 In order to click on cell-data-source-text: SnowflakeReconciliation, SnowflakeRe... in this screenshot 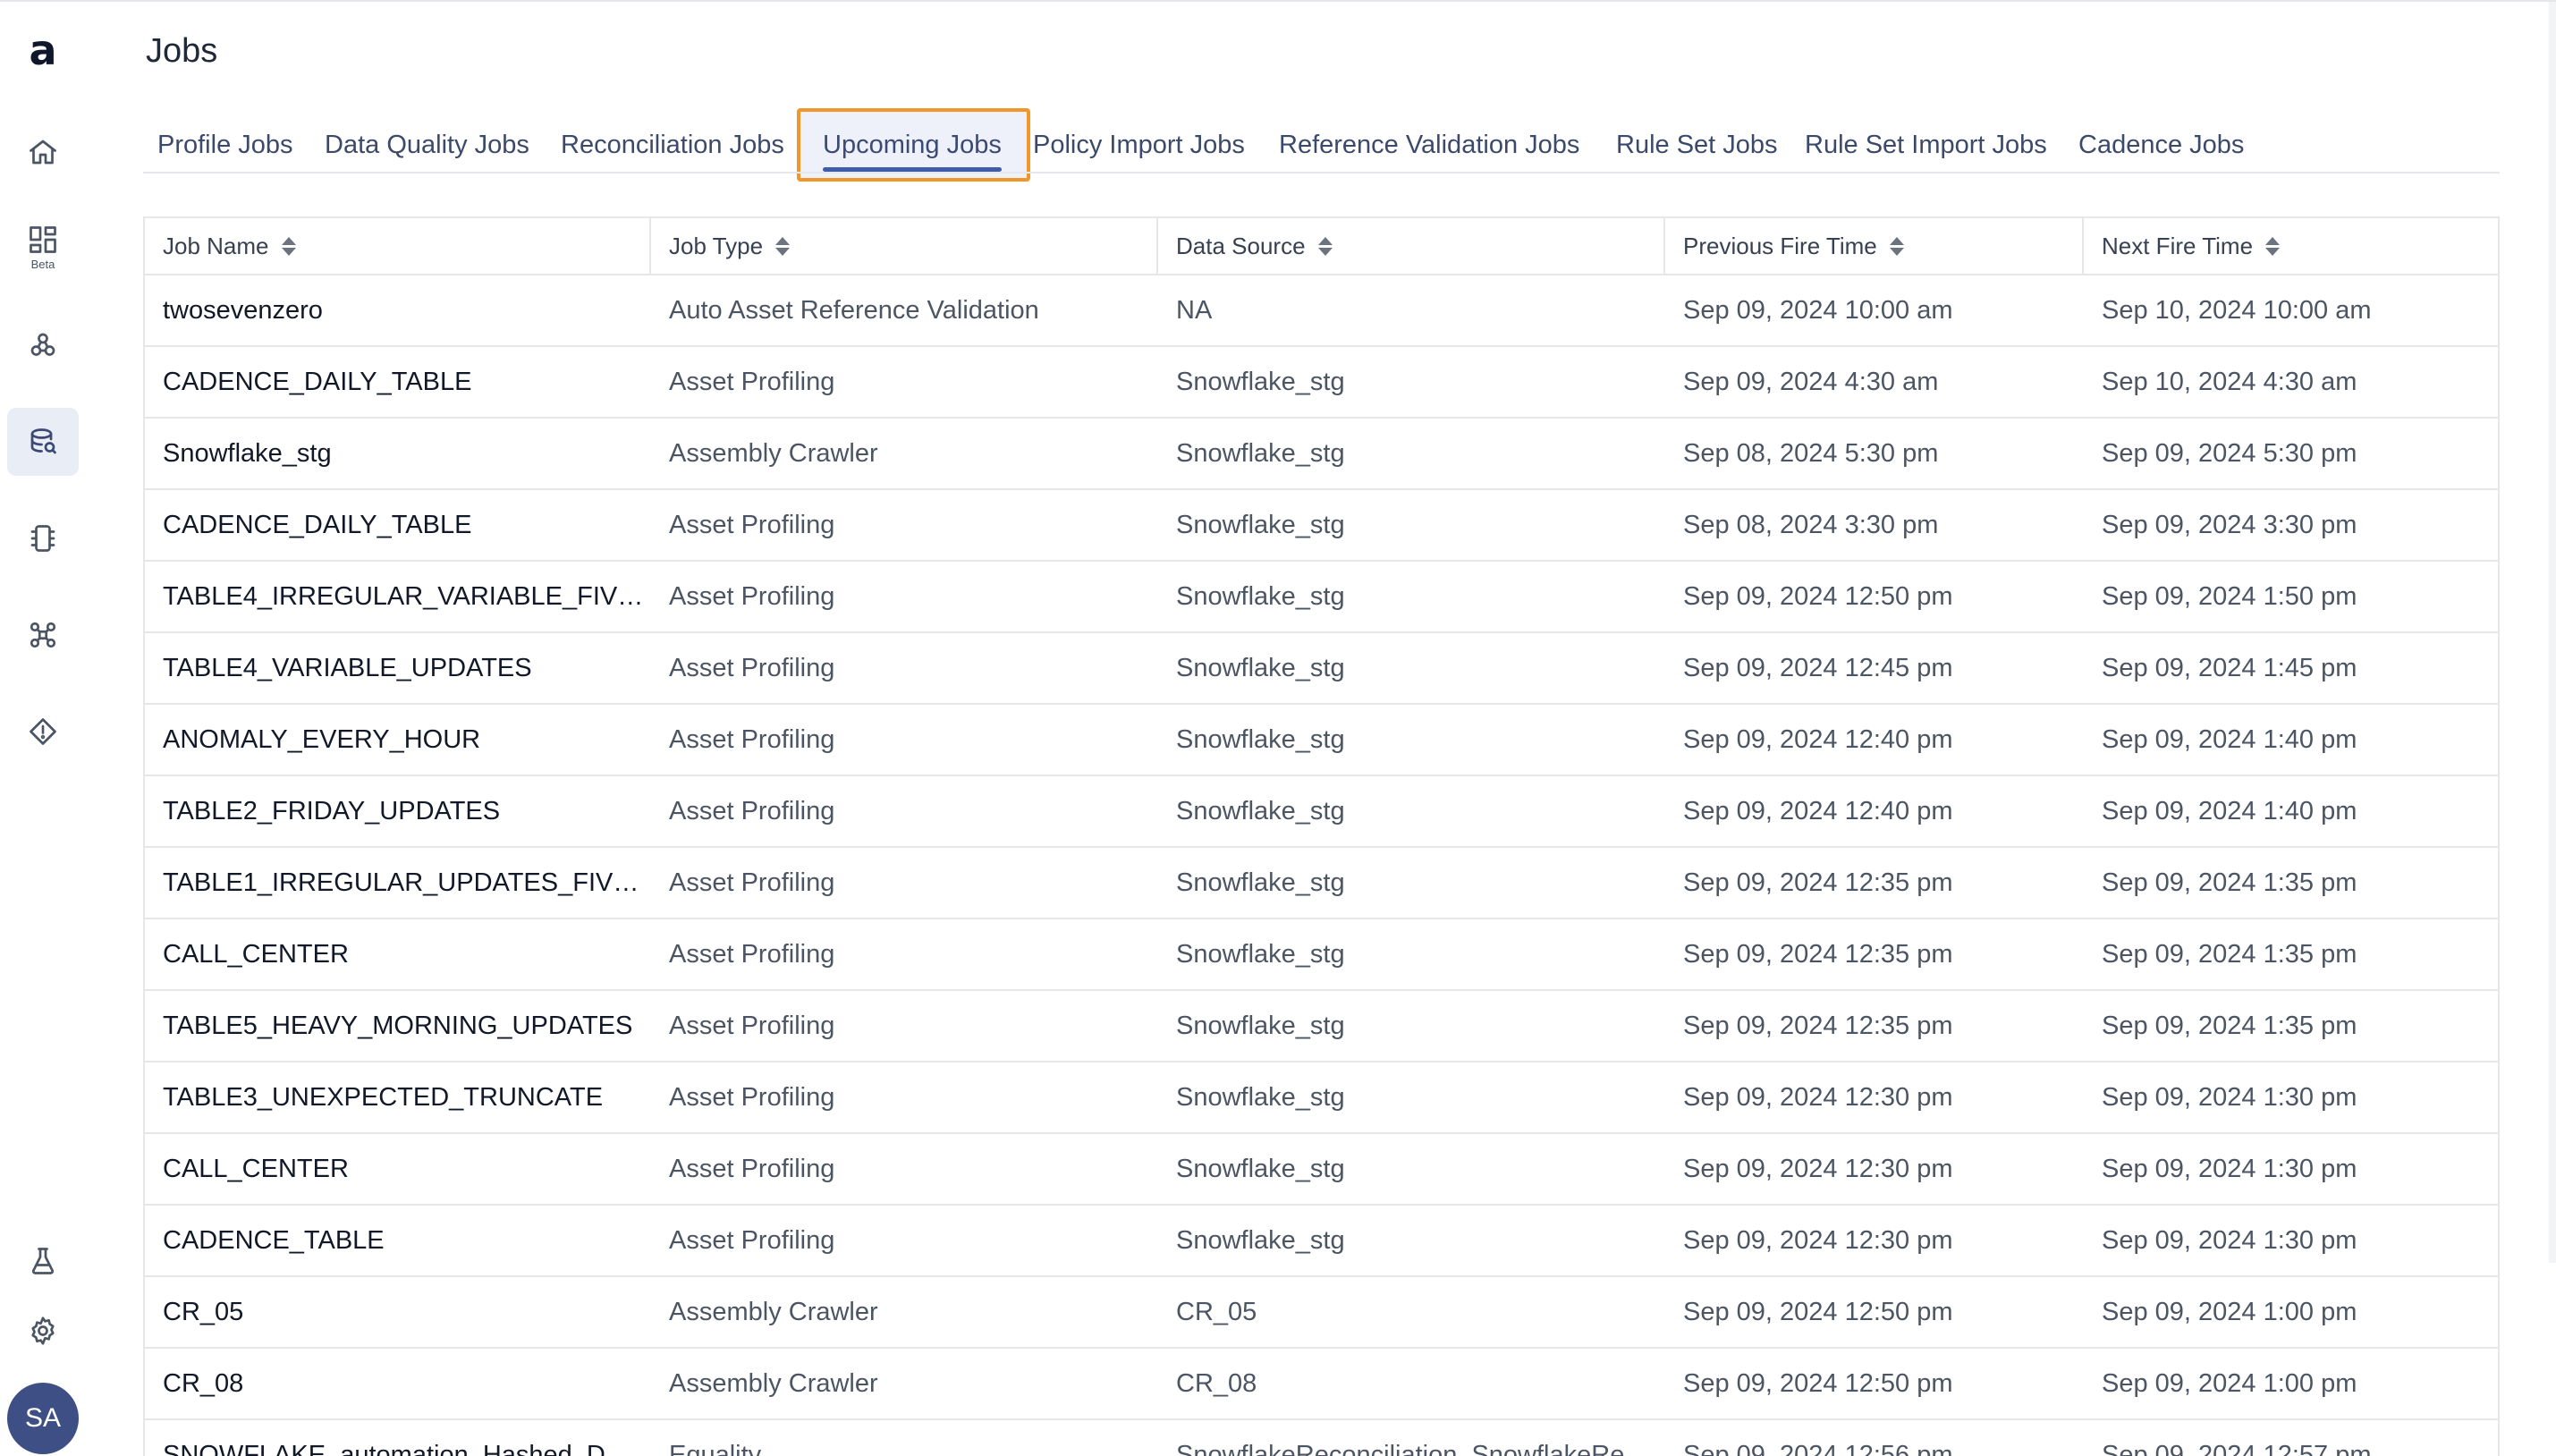, I will do `click(1411, 1448)`.